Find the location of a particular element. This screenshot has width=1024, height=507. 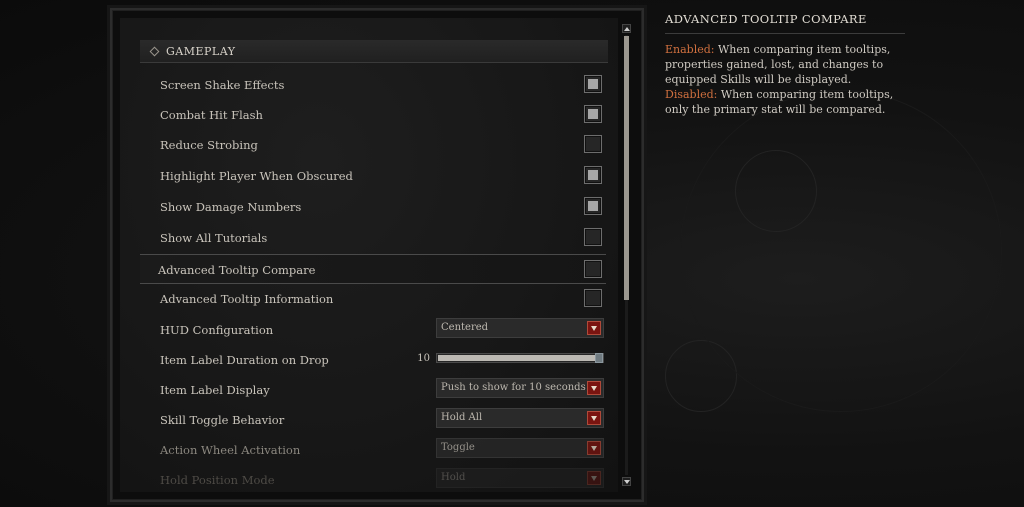

setting-label: Combat Hit Flash is located at coordinates (211, 115).